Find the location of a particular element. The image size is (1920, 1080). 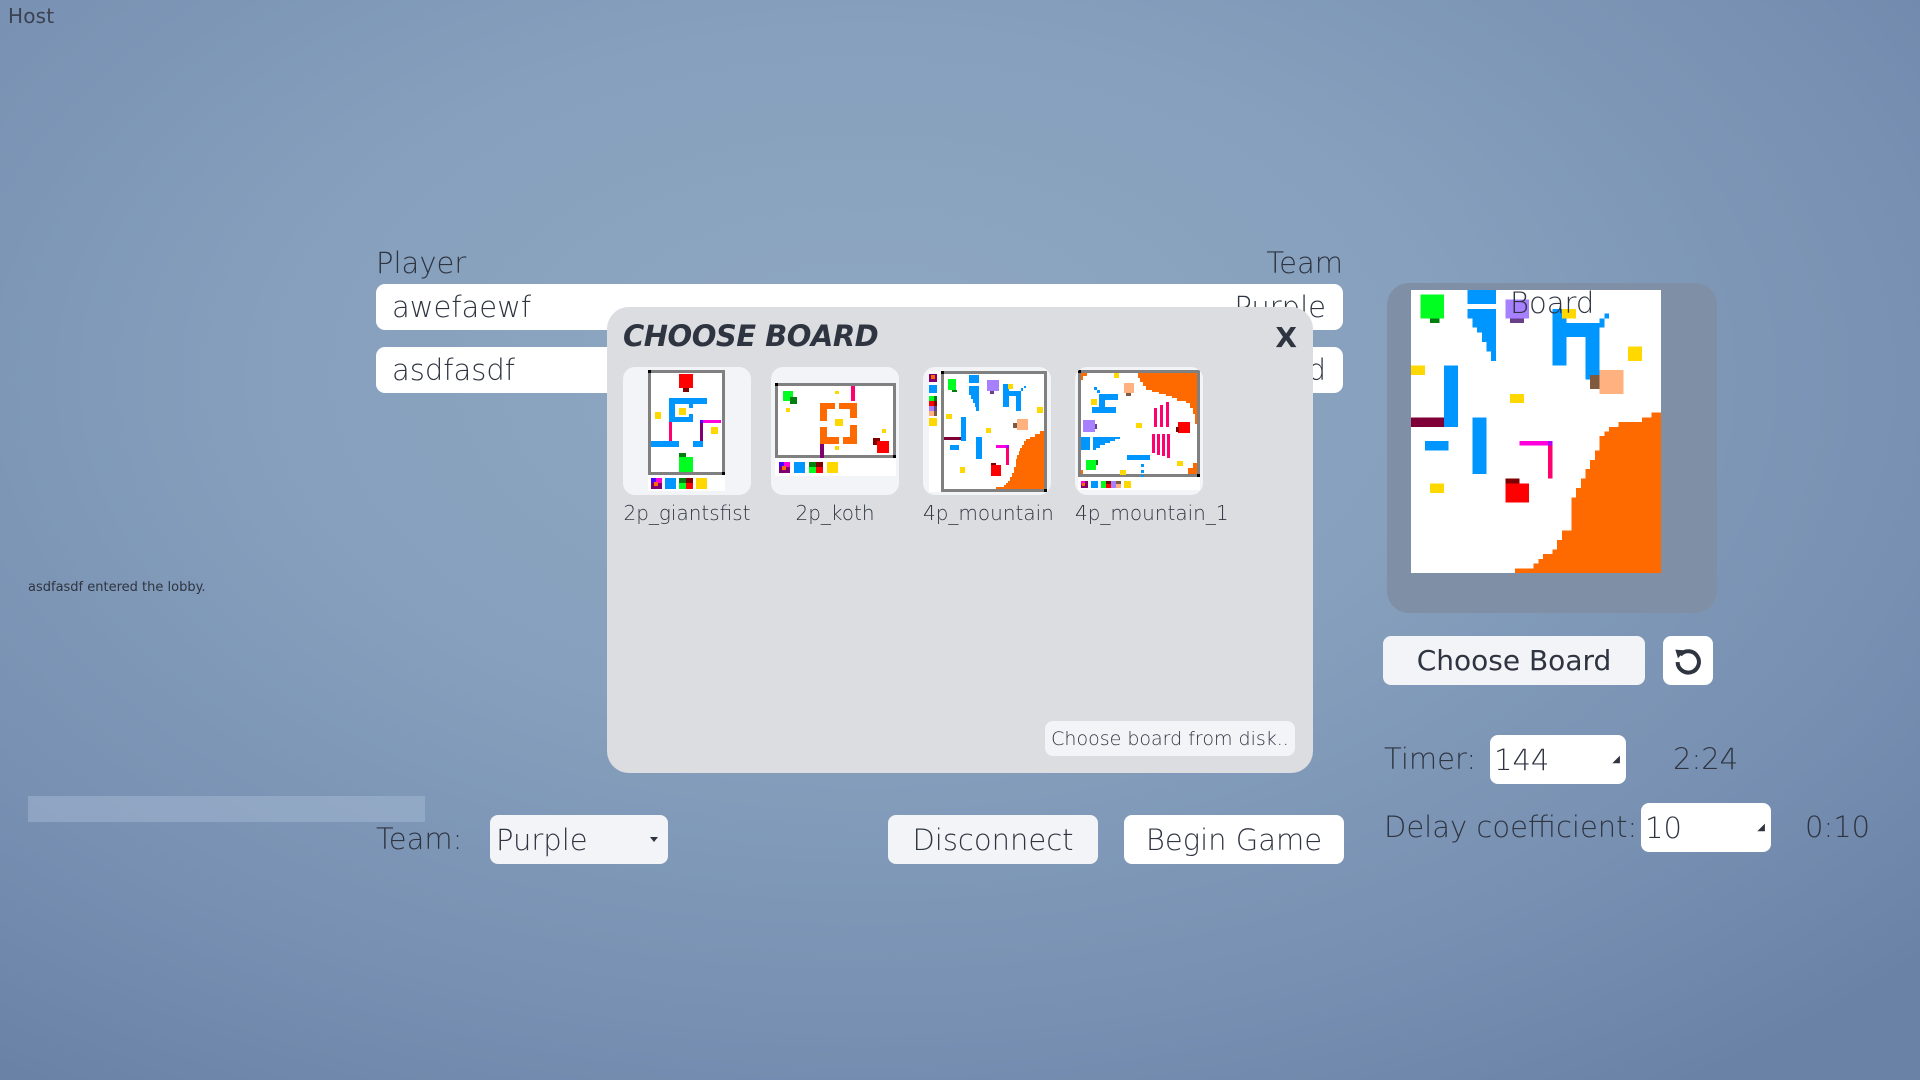

begin-game-button: Begin Game is located at coordinates (1234, 839).